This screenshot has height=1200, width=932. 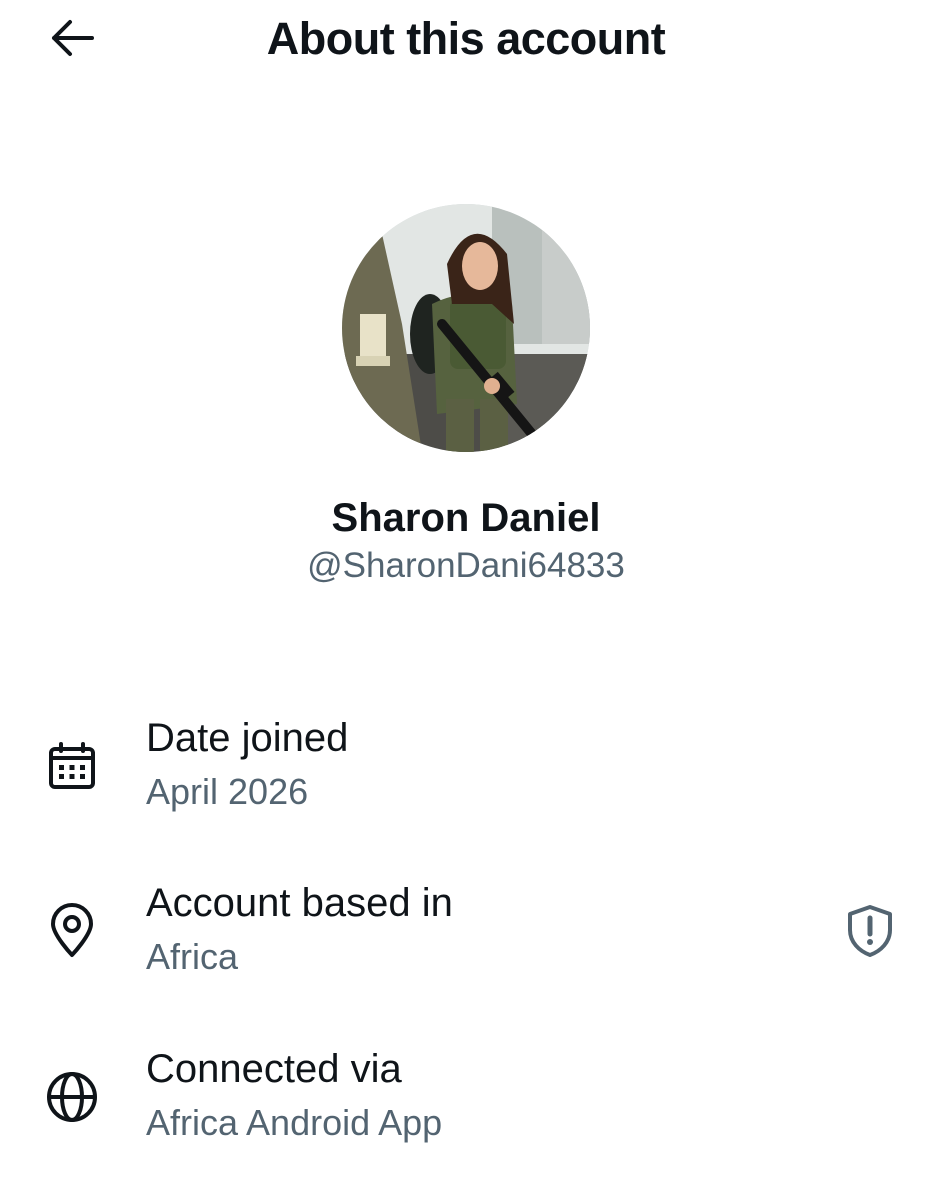 I want to click on account-based-in-row: Account based in Africa, so click(x=466, y=937).